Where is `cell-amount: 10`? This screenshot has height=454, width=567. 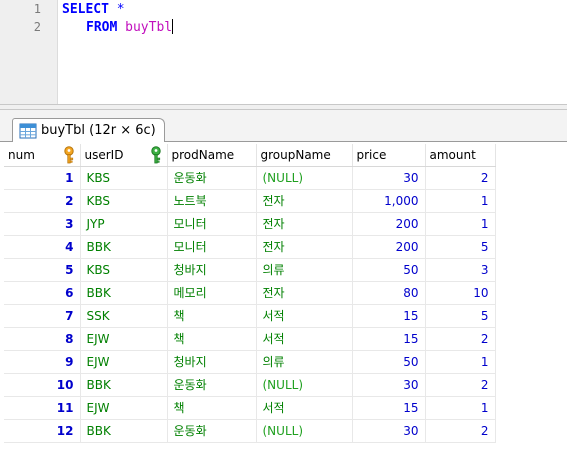
cell-amount: 10 is located at coordinates (460, 293).